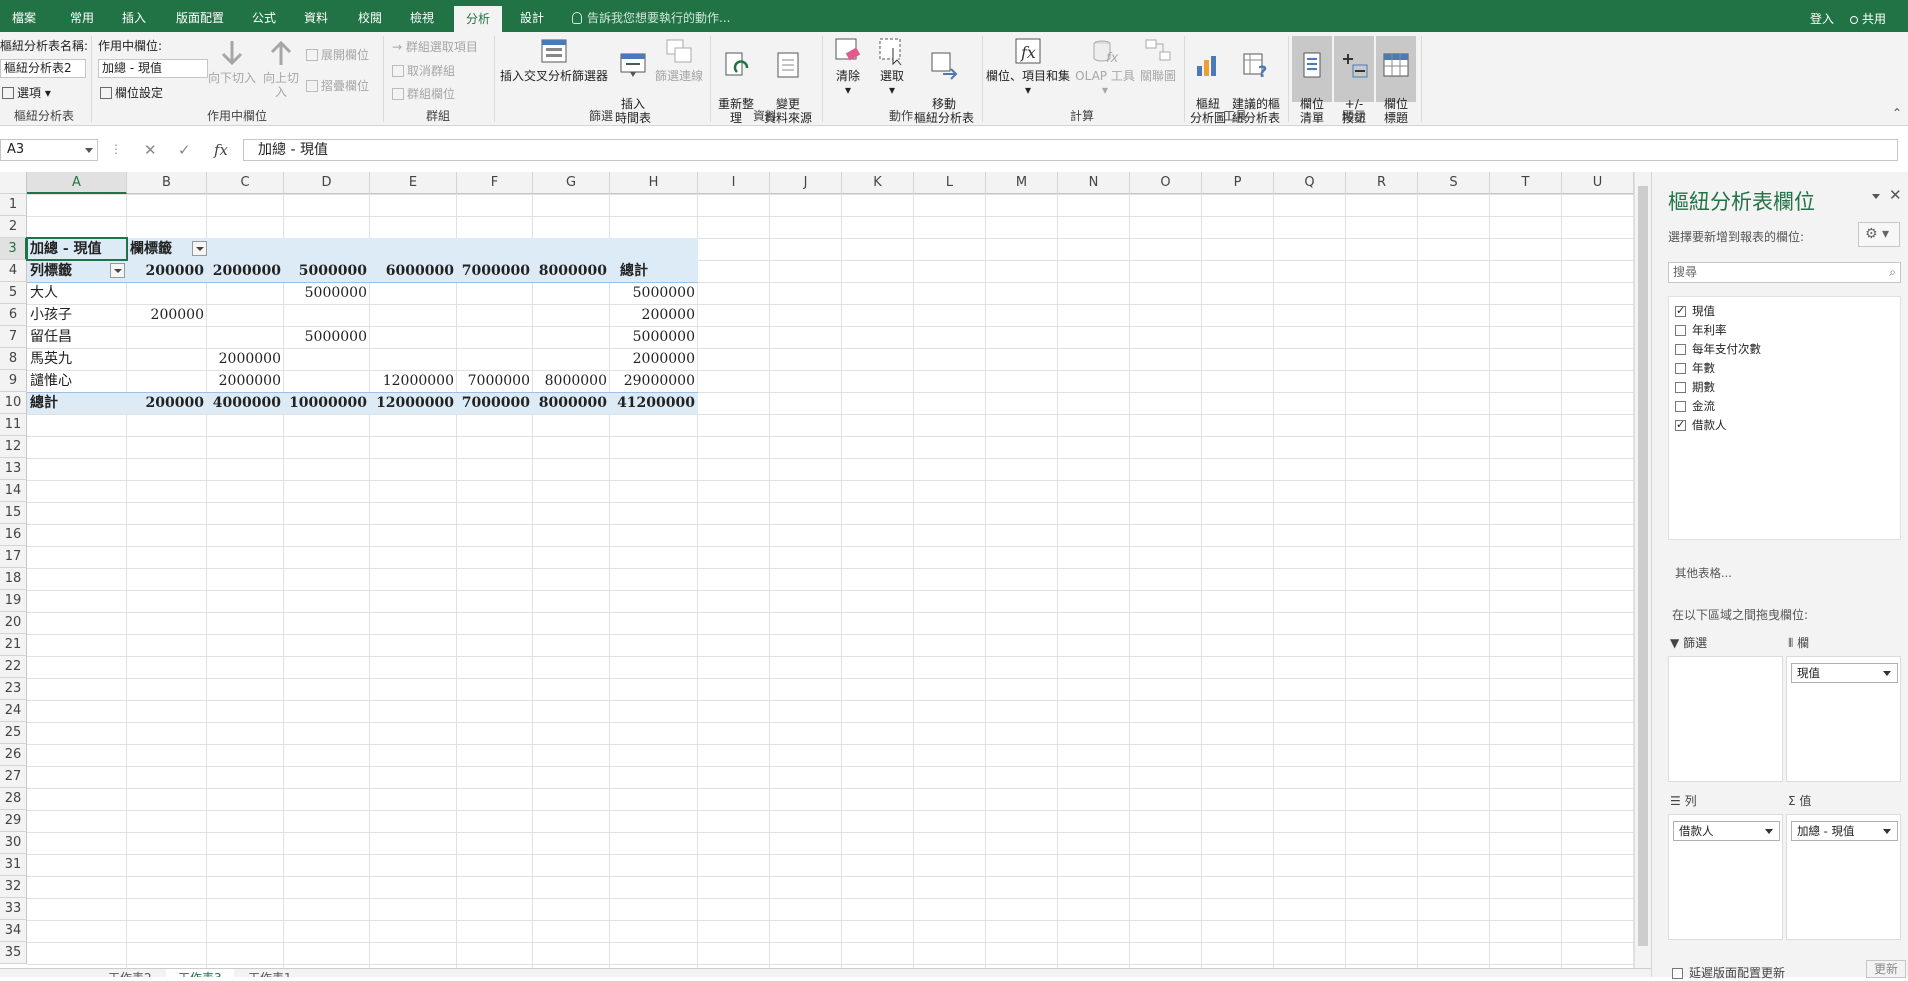  What do you see at coordinates (77, 381) in the screenshot?
I see `pivot-row-name: 譴惟心` at bounding box center [77, 381].